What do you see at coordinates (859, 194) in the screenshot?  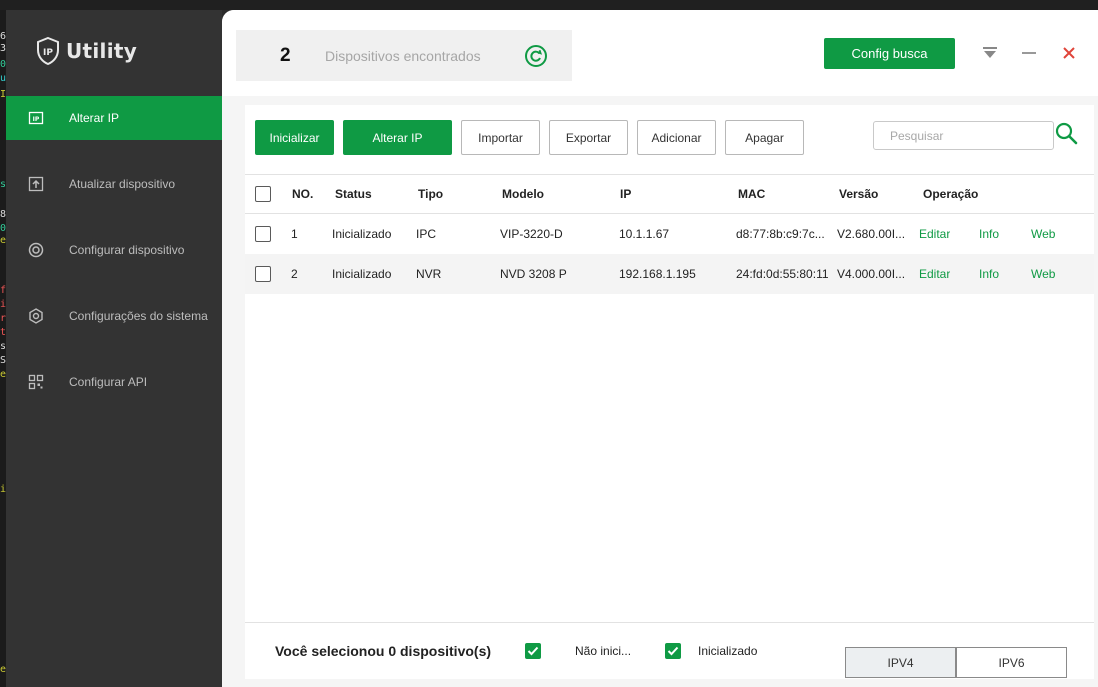 I see `column-header-version: Versão` at bounding box center [859, 194].